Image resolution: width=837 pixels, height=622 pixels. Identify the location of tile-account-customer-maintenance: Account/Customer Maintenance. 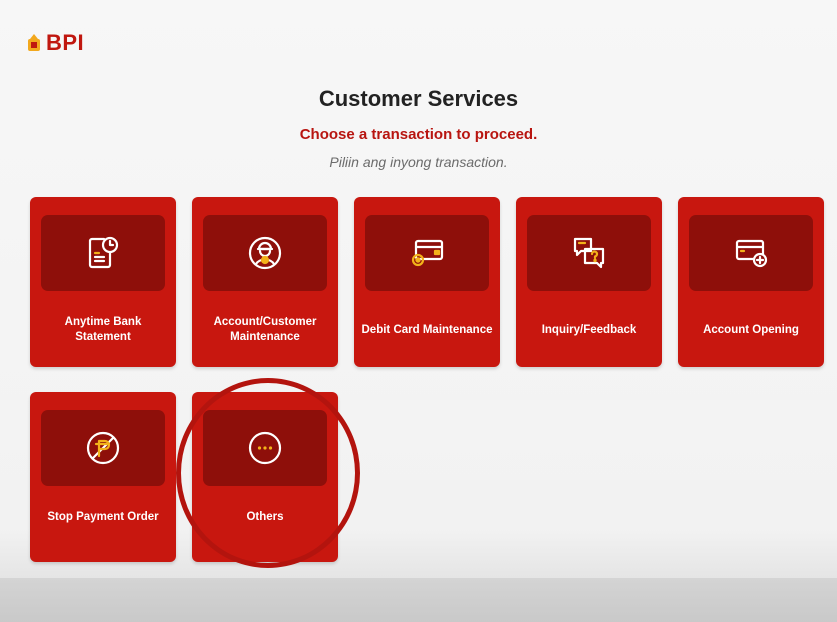
(265, 282).